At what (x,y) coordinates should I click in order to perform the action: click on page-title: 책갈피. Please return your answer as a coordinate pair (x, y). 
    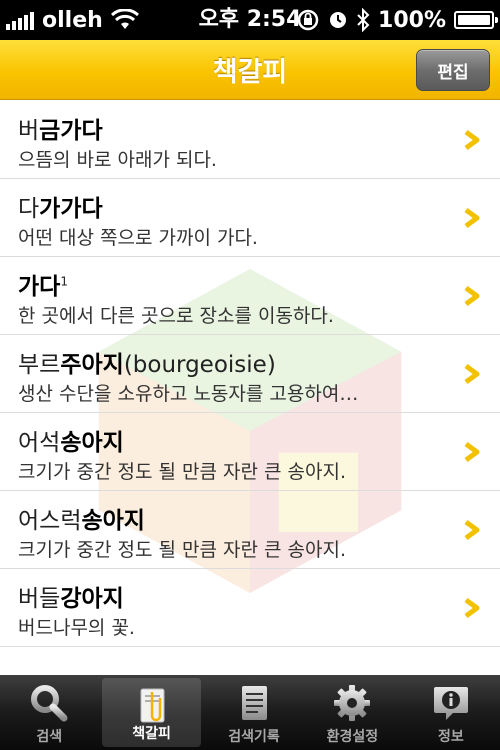
    Looking at the image, I should click on (250, 72).